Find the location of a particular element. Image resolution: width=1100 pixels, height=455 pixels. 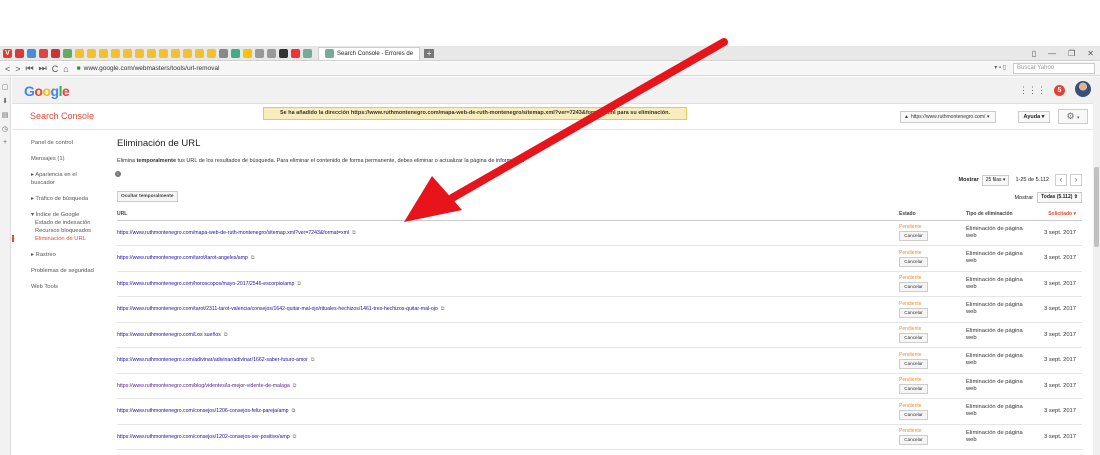

scrollbar is located at coordinates (1096, 266).